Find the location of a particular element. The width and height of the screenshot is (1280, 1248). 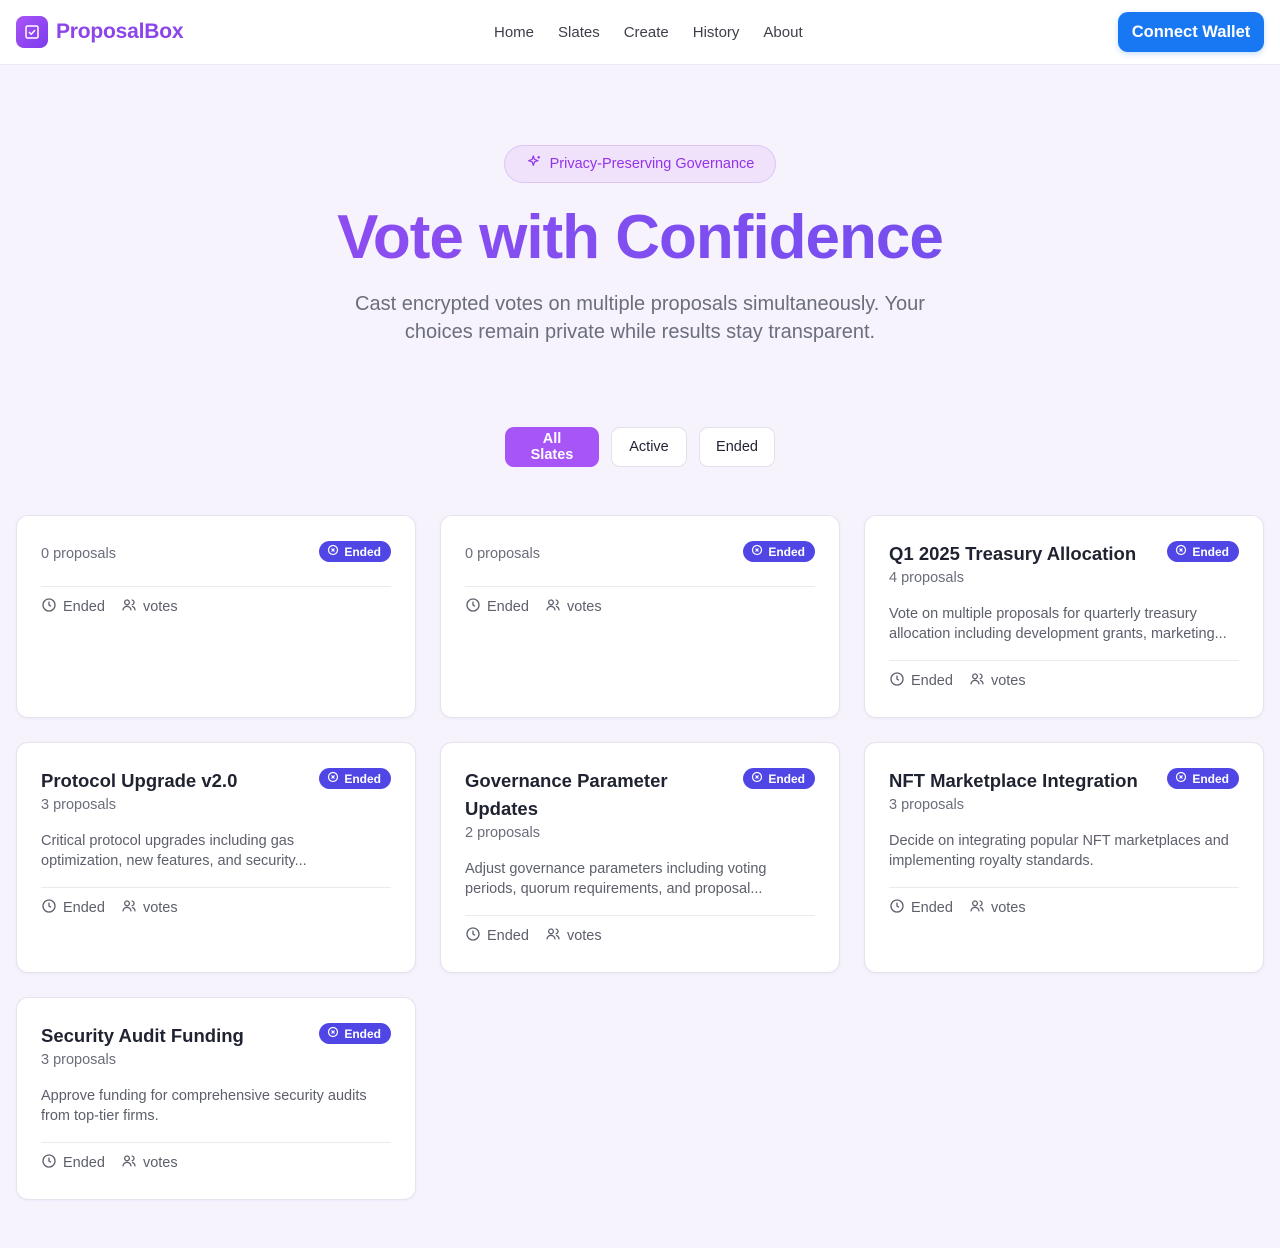

main-nav: Home Slates Create History About is located at coordinates (648, 32).